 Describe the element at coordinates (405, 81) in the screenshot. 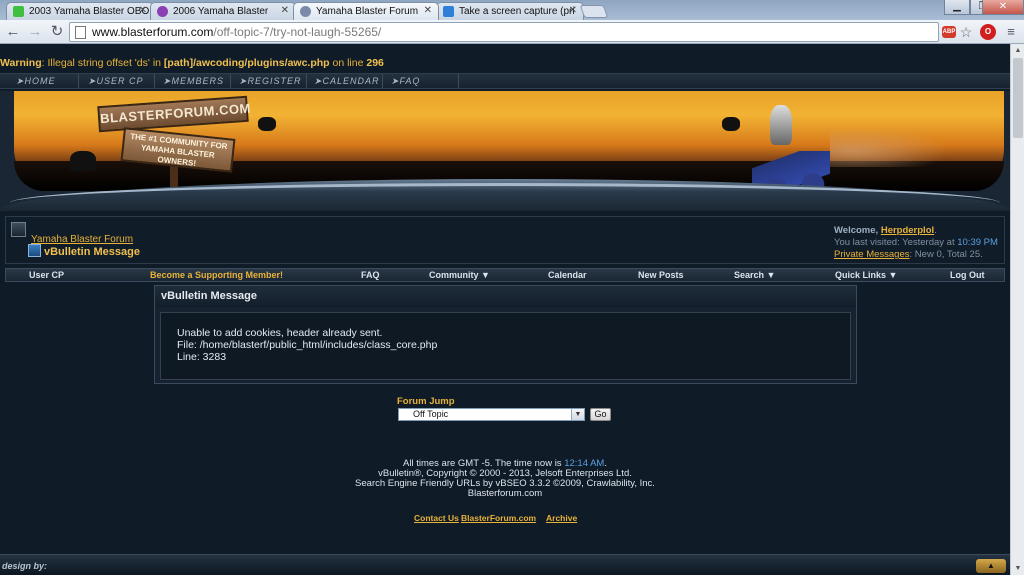

I see `topnav-faq: ➤FAQ` at that location.